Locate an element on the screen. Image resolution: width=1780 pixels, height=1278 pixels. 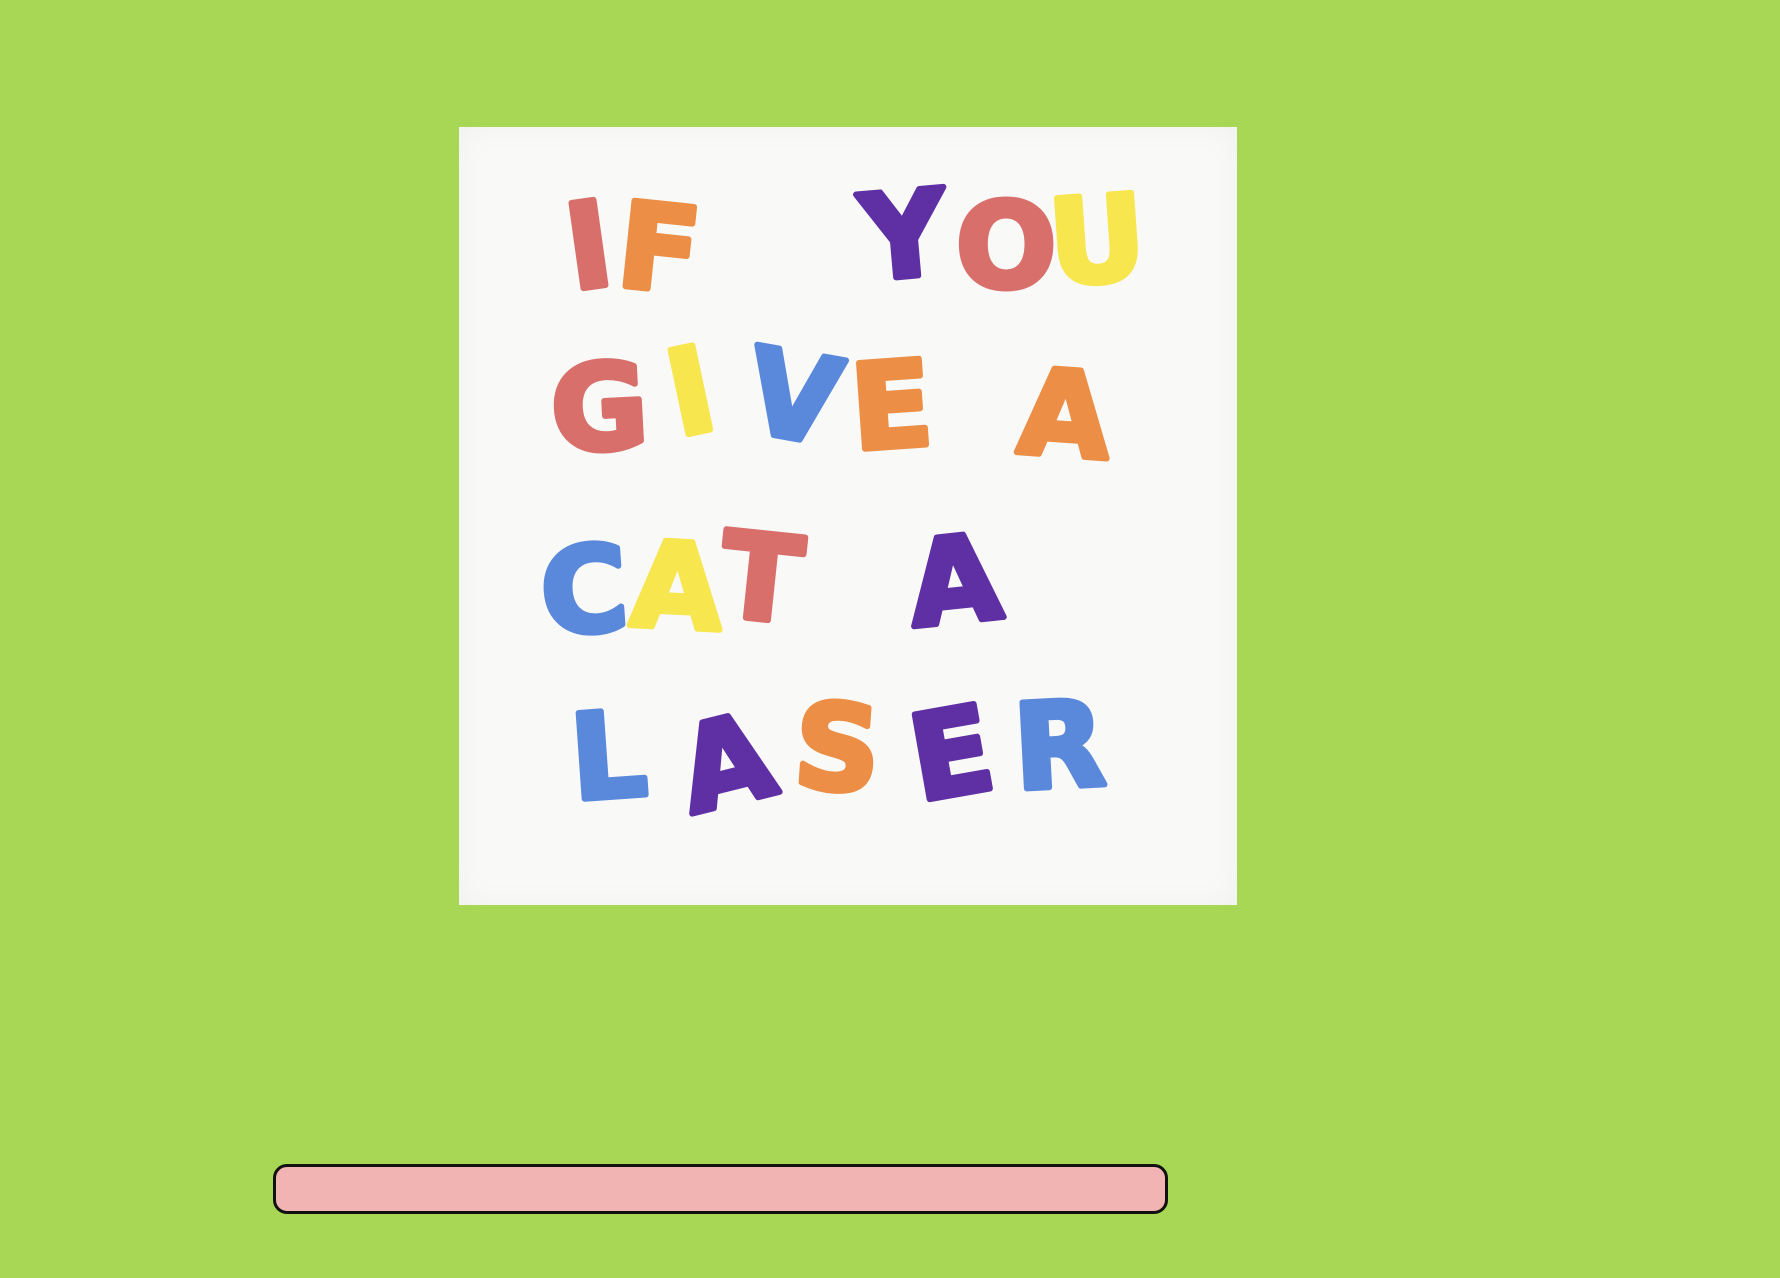
cover-letter: C is located at coordinates (584, 591).